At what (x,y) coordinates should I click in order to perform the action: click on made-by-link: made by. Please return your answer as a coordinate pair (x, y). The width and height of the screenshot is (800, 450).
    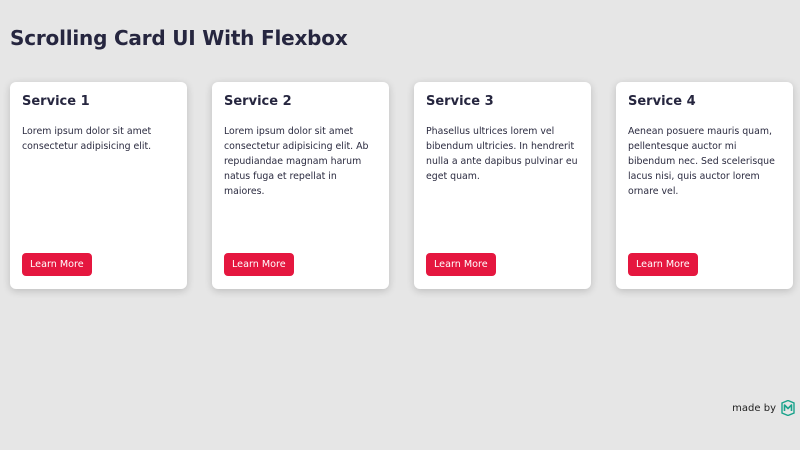
    Looking at the image, I should click on (764, 408).